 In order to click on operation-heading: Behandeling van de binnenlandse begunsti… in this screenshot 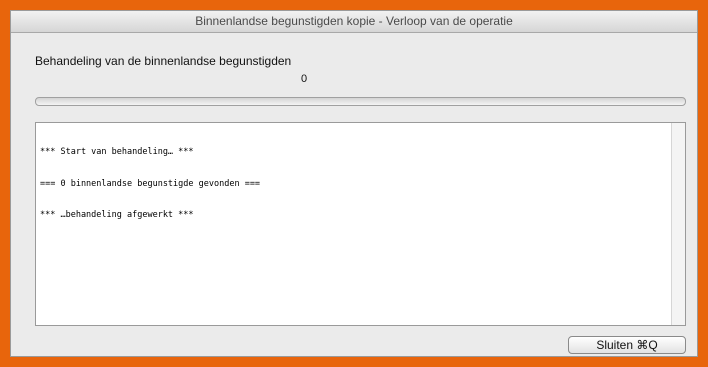, I will do `click(163, 61)`.